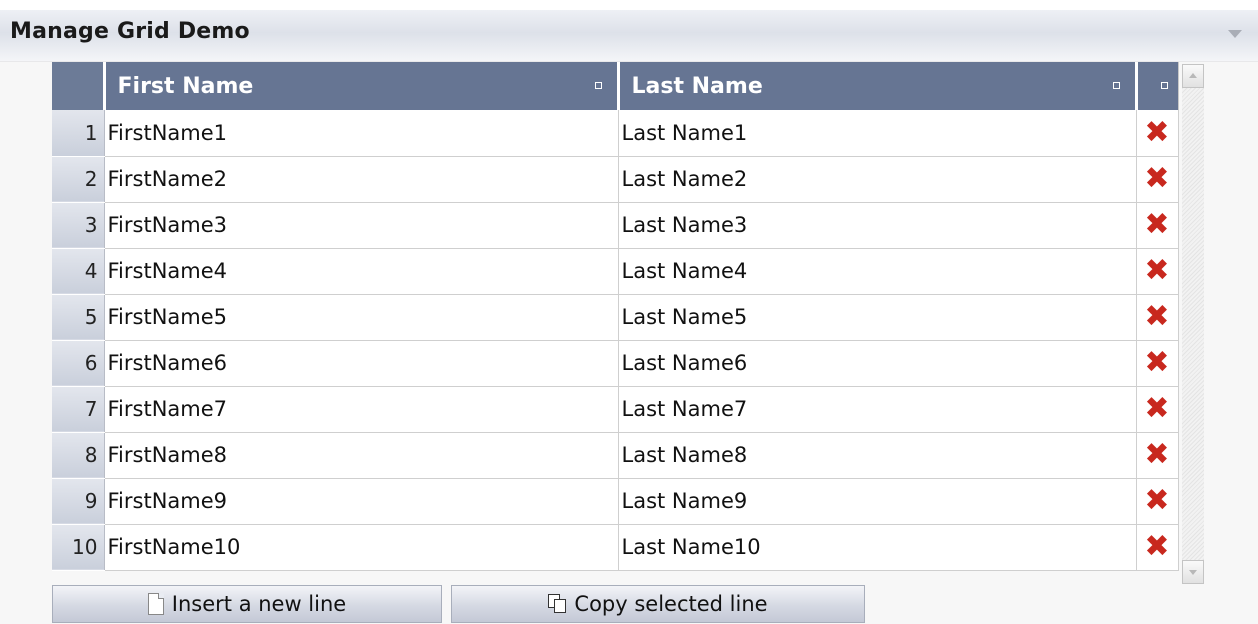 This screenshot has height=624, width=1258. I want to click on last-name-cell: Last Name2, so click(877, 179).